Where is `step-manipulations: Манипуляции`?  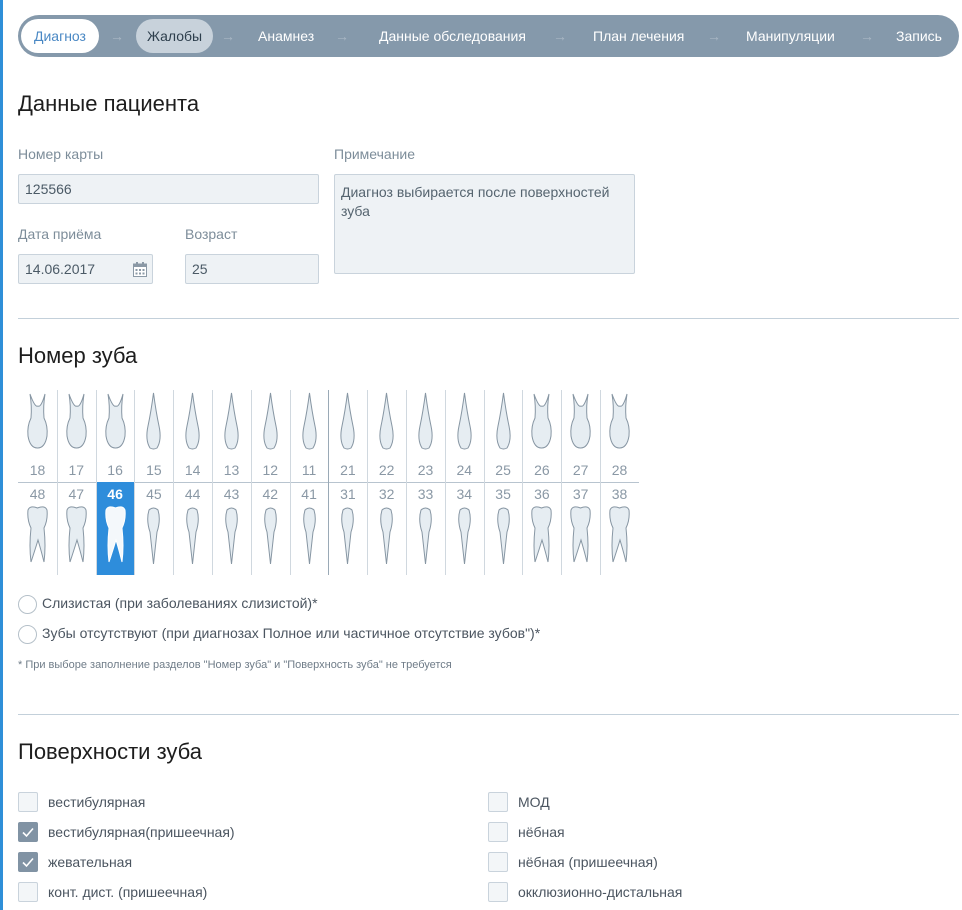 step-manipulations: Манипуляции is located at coordinates (790, 36).